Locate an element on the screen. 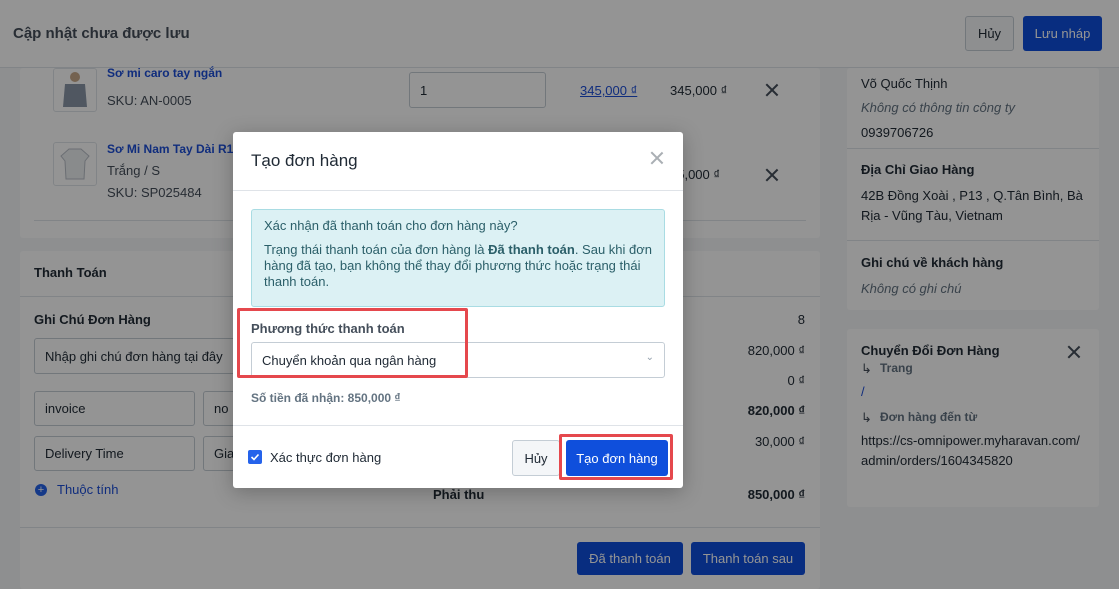 The image size is (1119, 589). modal-footer: Xác thực đơn hàng Hủy Tạo đơn hàng is located at coordinates (458, 456).